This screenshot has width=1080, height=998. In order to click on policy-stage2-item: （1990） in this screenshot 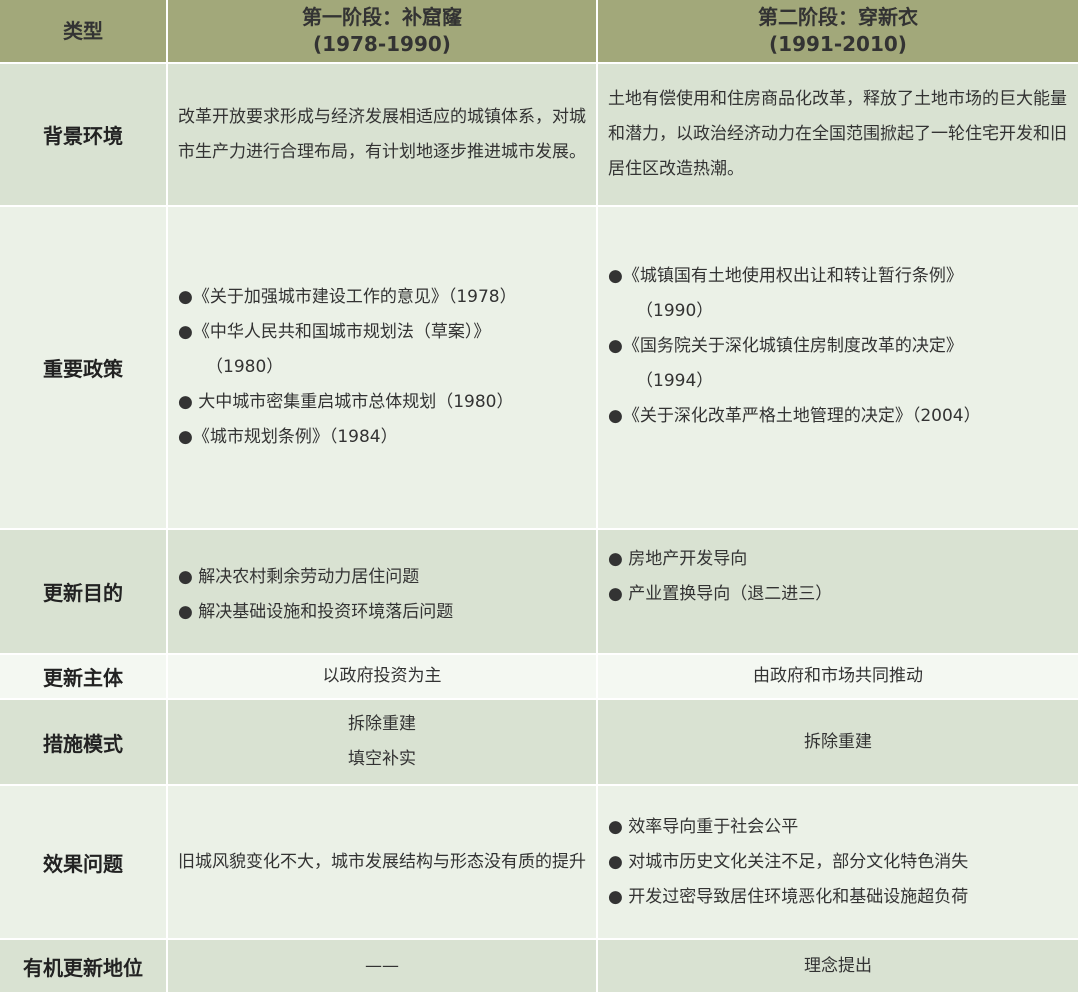, I will do `click(675, 311)`.